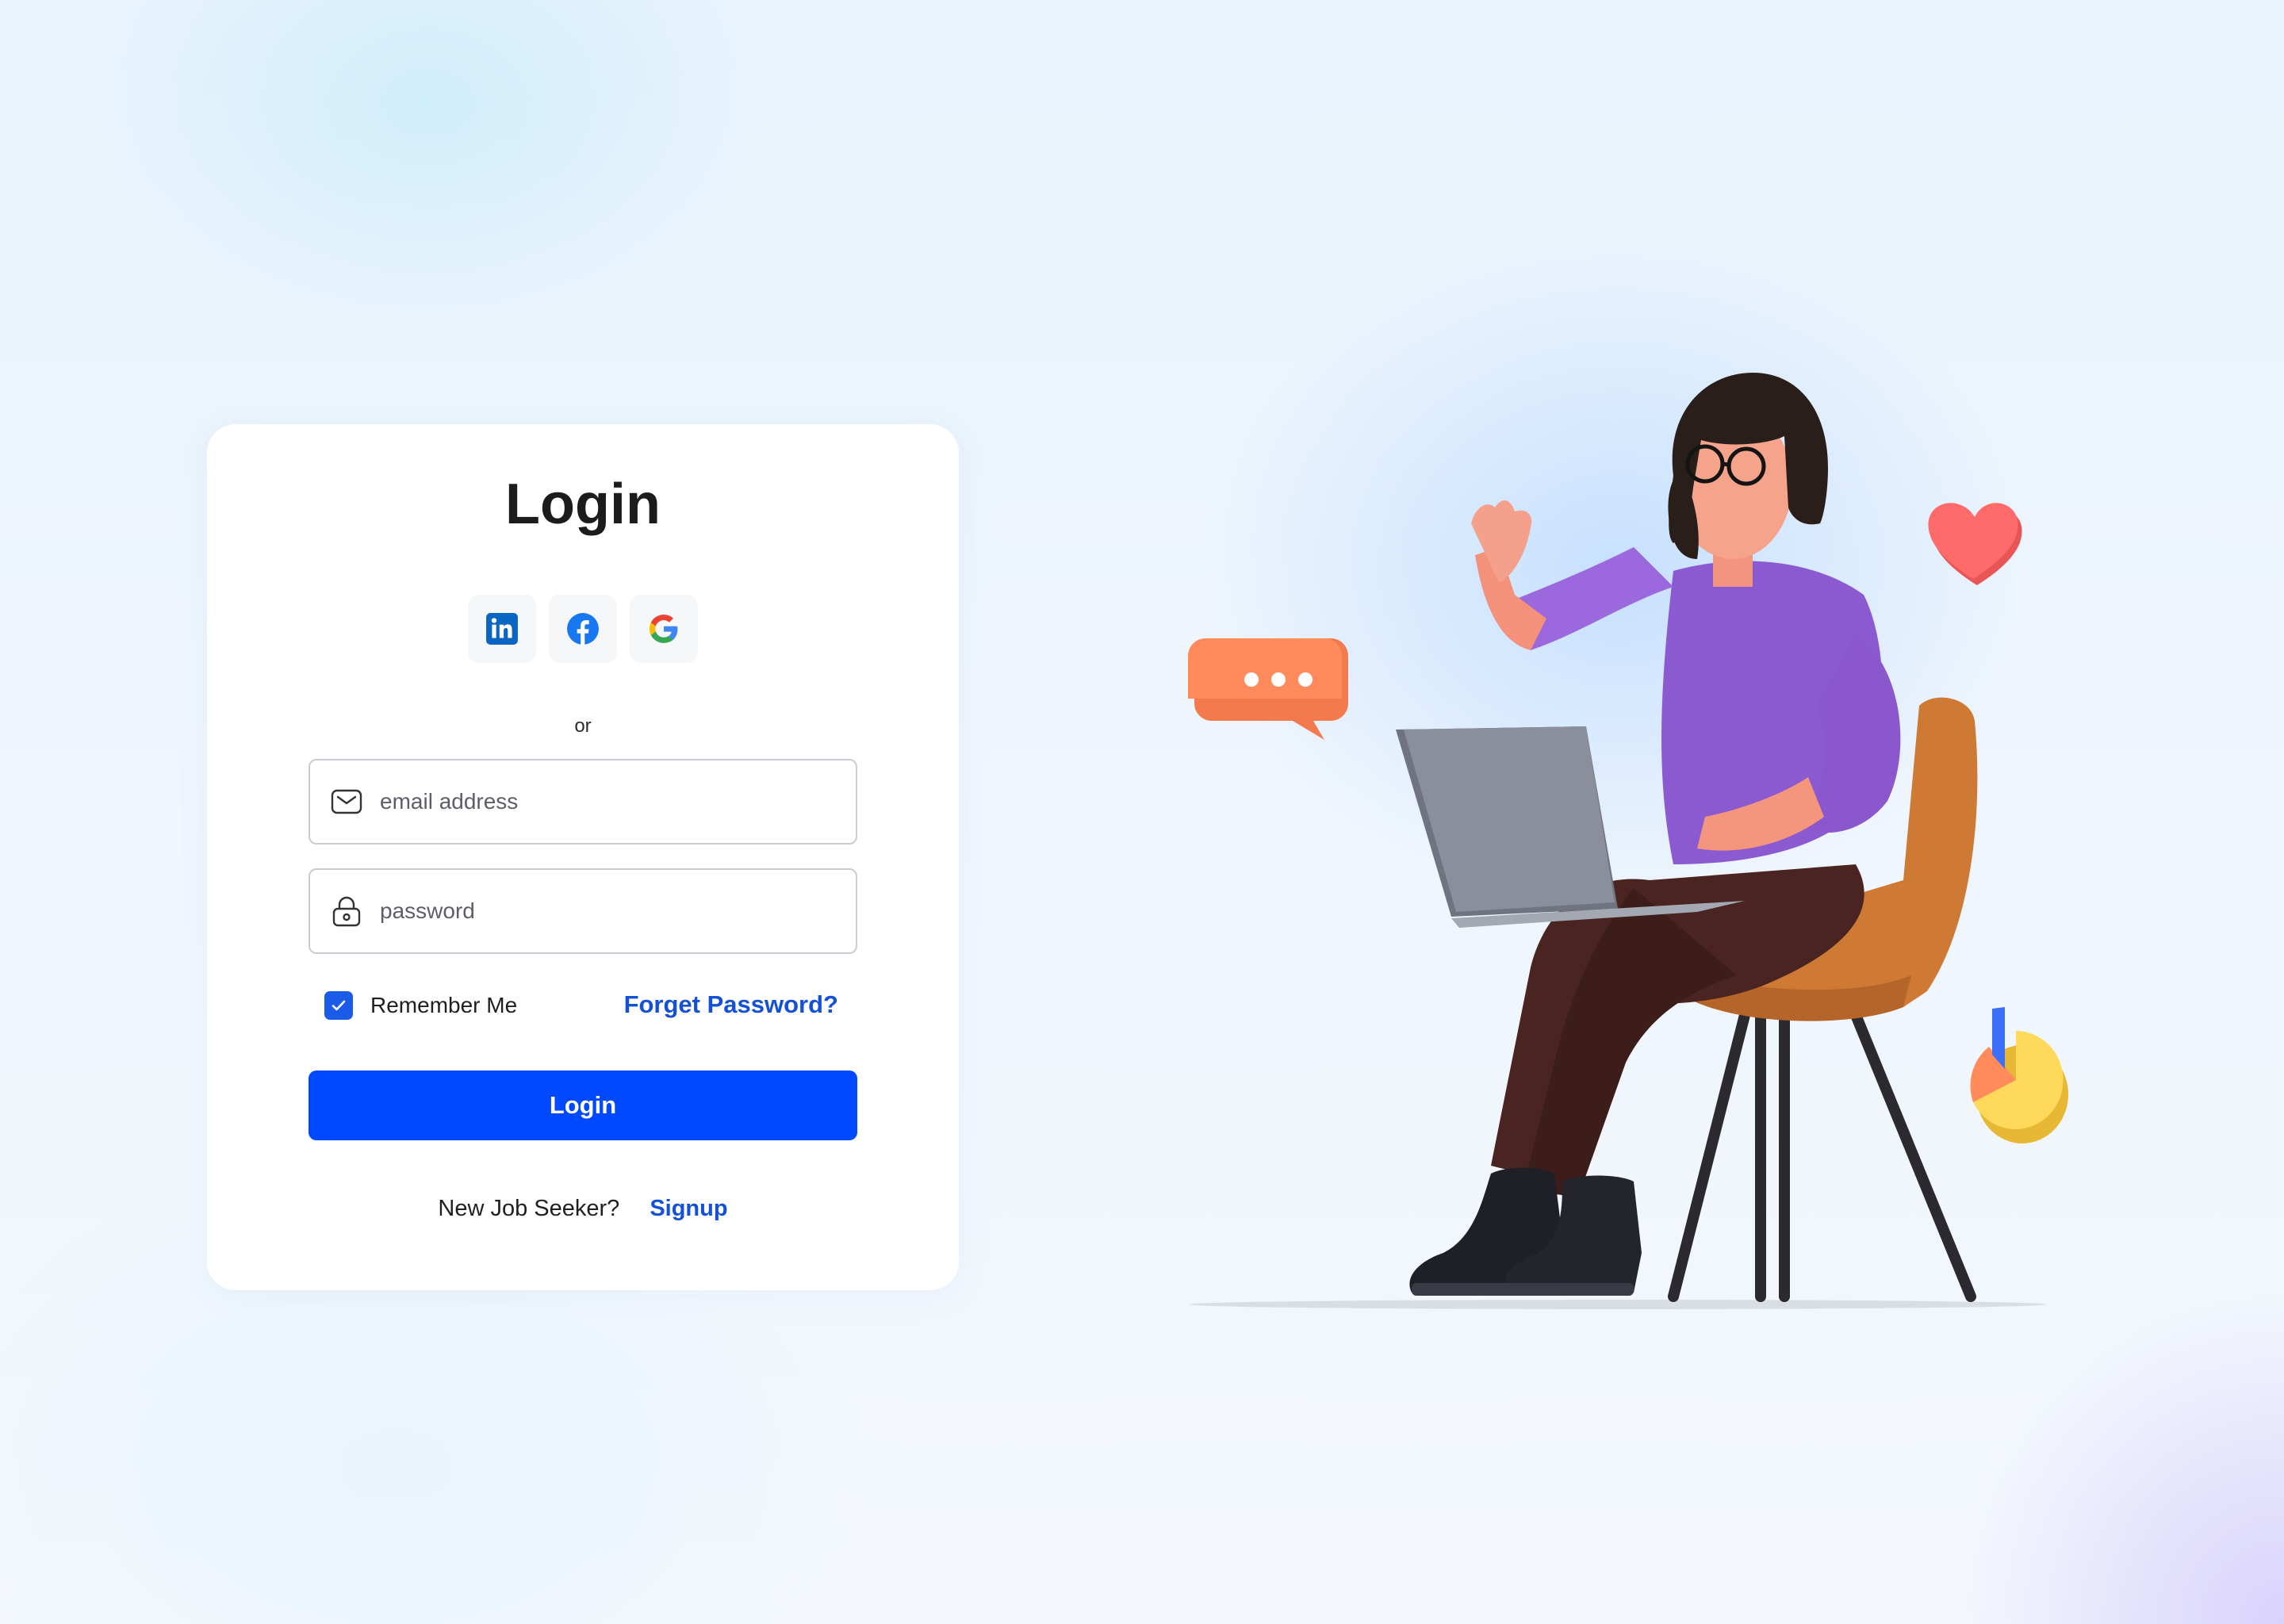  I want to click on remember-checkbox, so click(338, 1005).